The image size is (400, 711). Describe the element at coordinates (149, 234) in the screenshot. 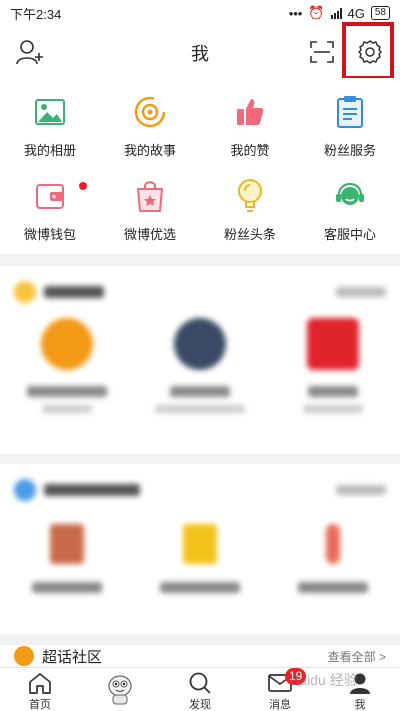

I see `grid-label: 微博优选` at that location.